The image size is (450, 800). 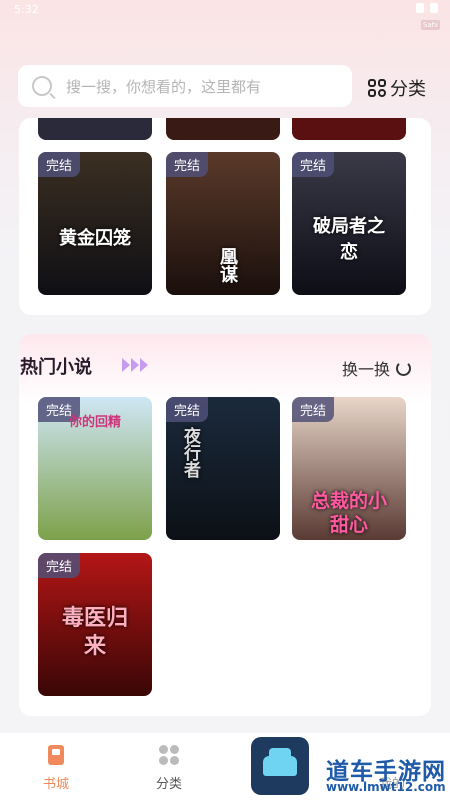 I want to click on battery-icon, so click(x=434, y=8).